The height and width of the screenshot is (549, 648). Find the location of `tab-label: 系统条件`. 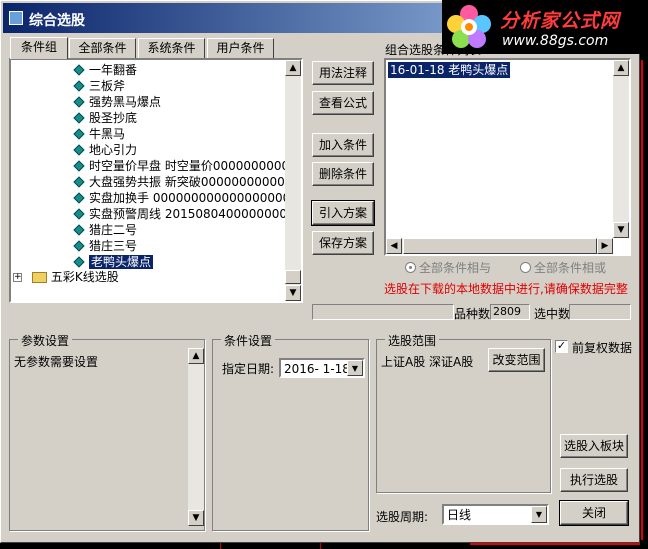

tab-label: 系统条件 is located at coordinates (171, 48).